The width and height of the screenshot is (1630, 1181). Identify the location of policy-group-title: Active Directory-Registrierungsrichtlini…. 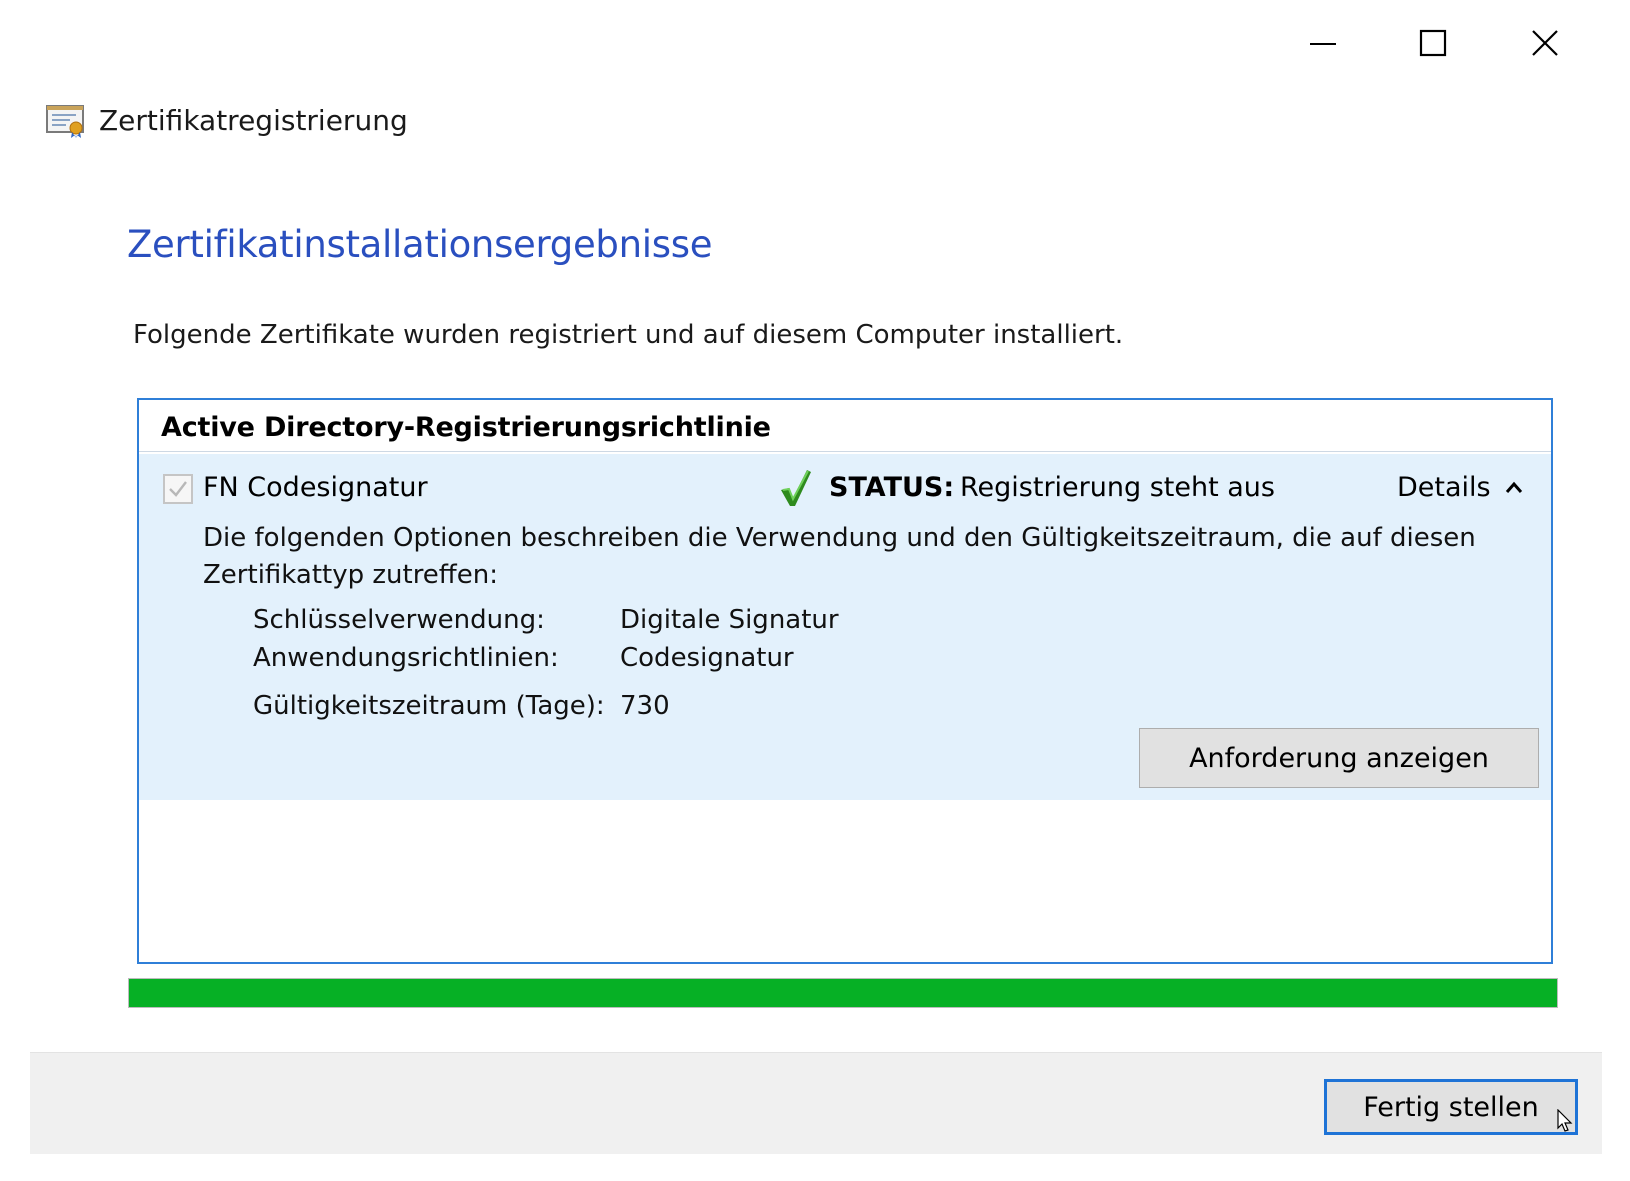
(466, 427).